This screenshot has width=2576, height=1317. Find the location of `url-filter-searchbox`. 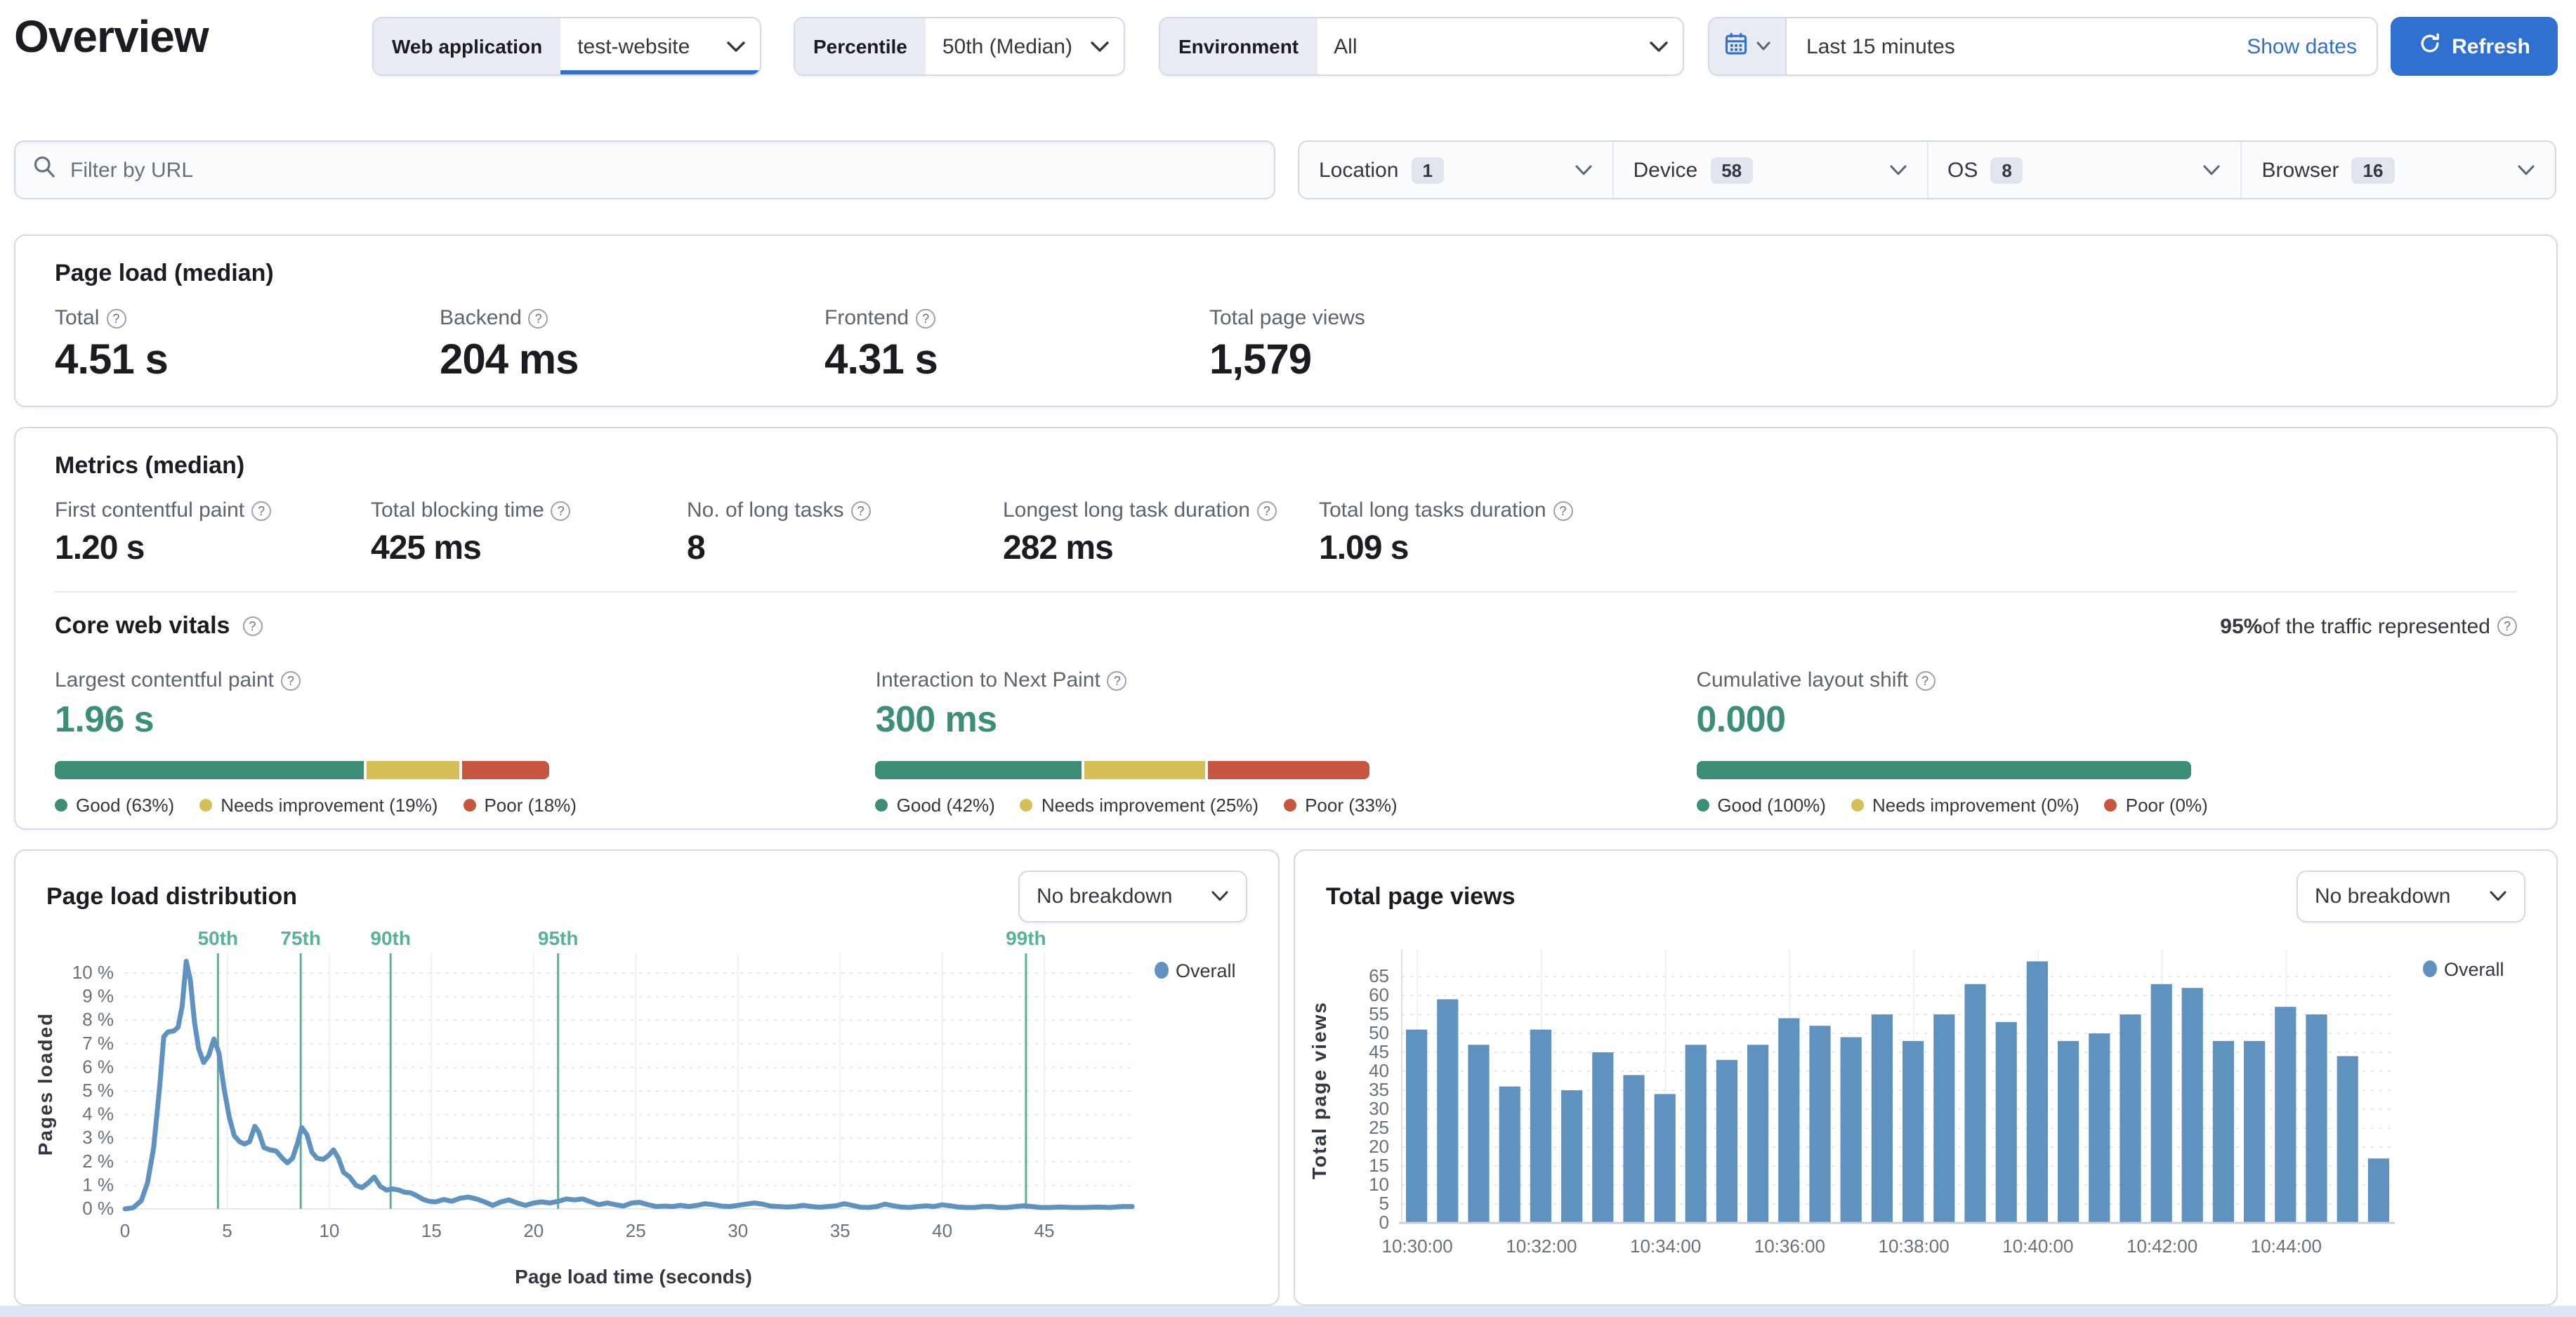

url-filter-searchbox is located at coordinates (644, 169).